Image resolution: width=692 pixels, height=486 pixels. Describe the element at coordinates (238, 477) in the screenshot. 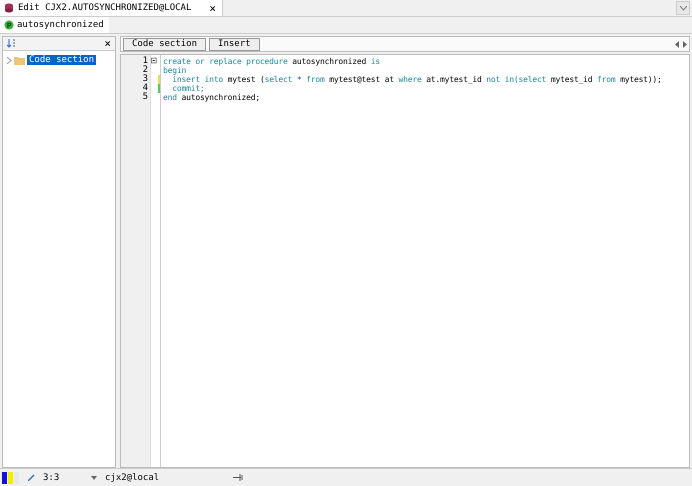

I see `pin-icon` at that location.